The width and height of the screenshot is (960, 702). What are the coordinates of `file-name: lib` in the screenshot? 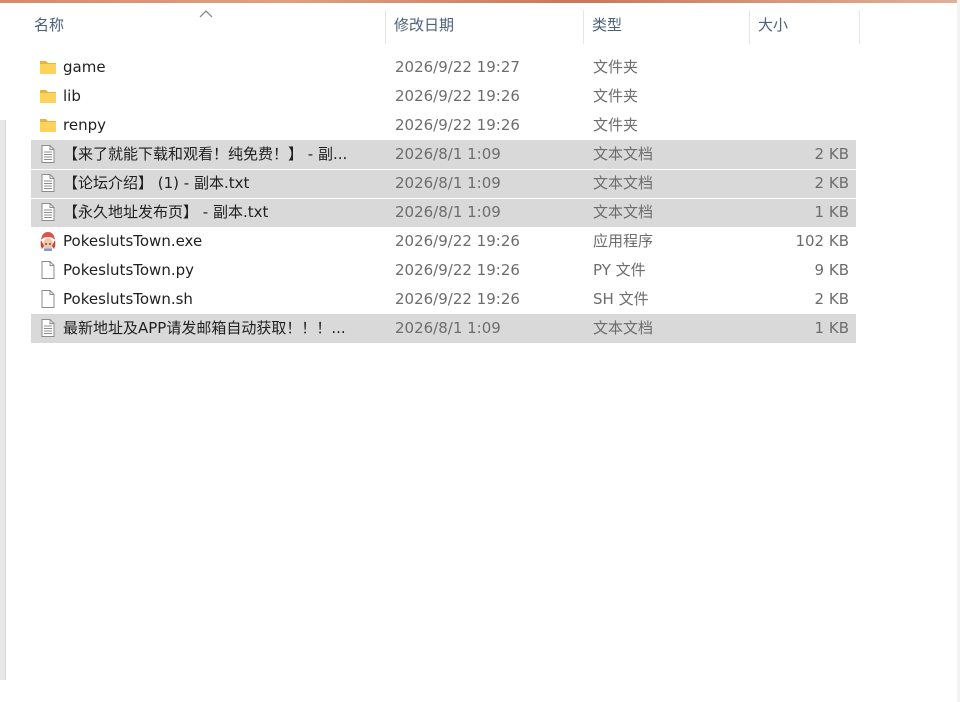 It's located at (72, 96).